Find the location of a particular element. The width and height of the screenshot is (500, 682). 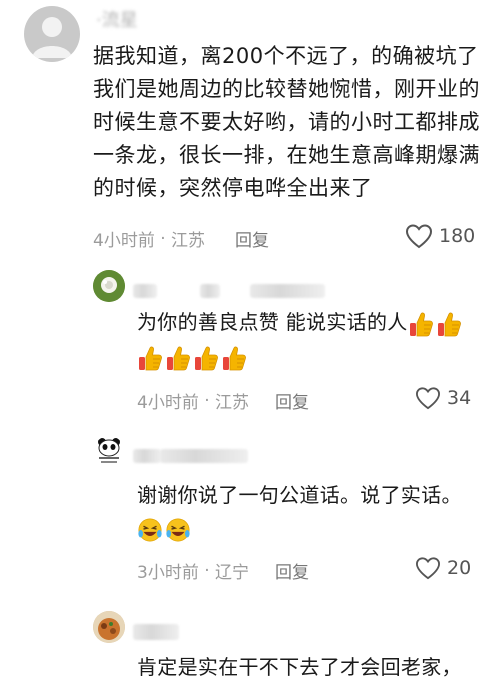

like-button: 20 is located at coordinates (443, 568).